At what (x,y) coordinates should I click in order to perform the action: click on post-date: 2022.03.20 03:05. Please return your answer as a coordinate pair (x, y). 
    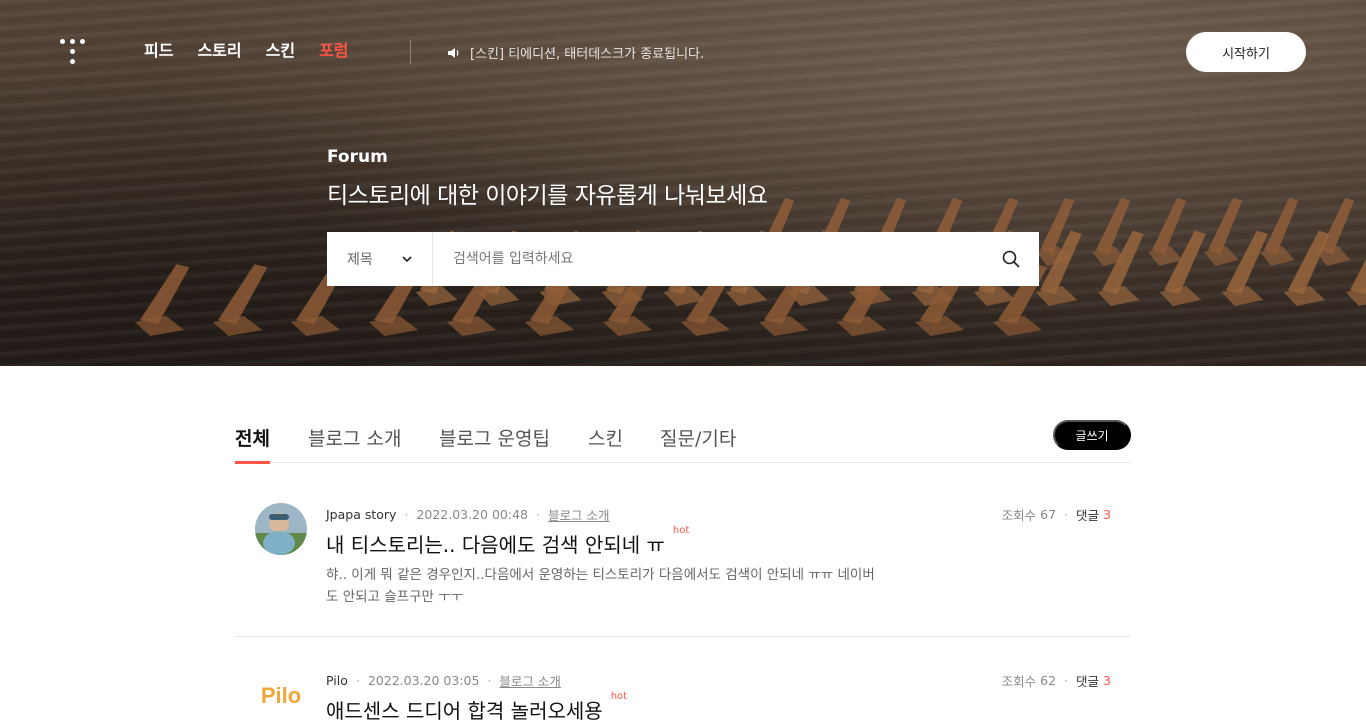
    Looking at the image, I should click on (423, 680).